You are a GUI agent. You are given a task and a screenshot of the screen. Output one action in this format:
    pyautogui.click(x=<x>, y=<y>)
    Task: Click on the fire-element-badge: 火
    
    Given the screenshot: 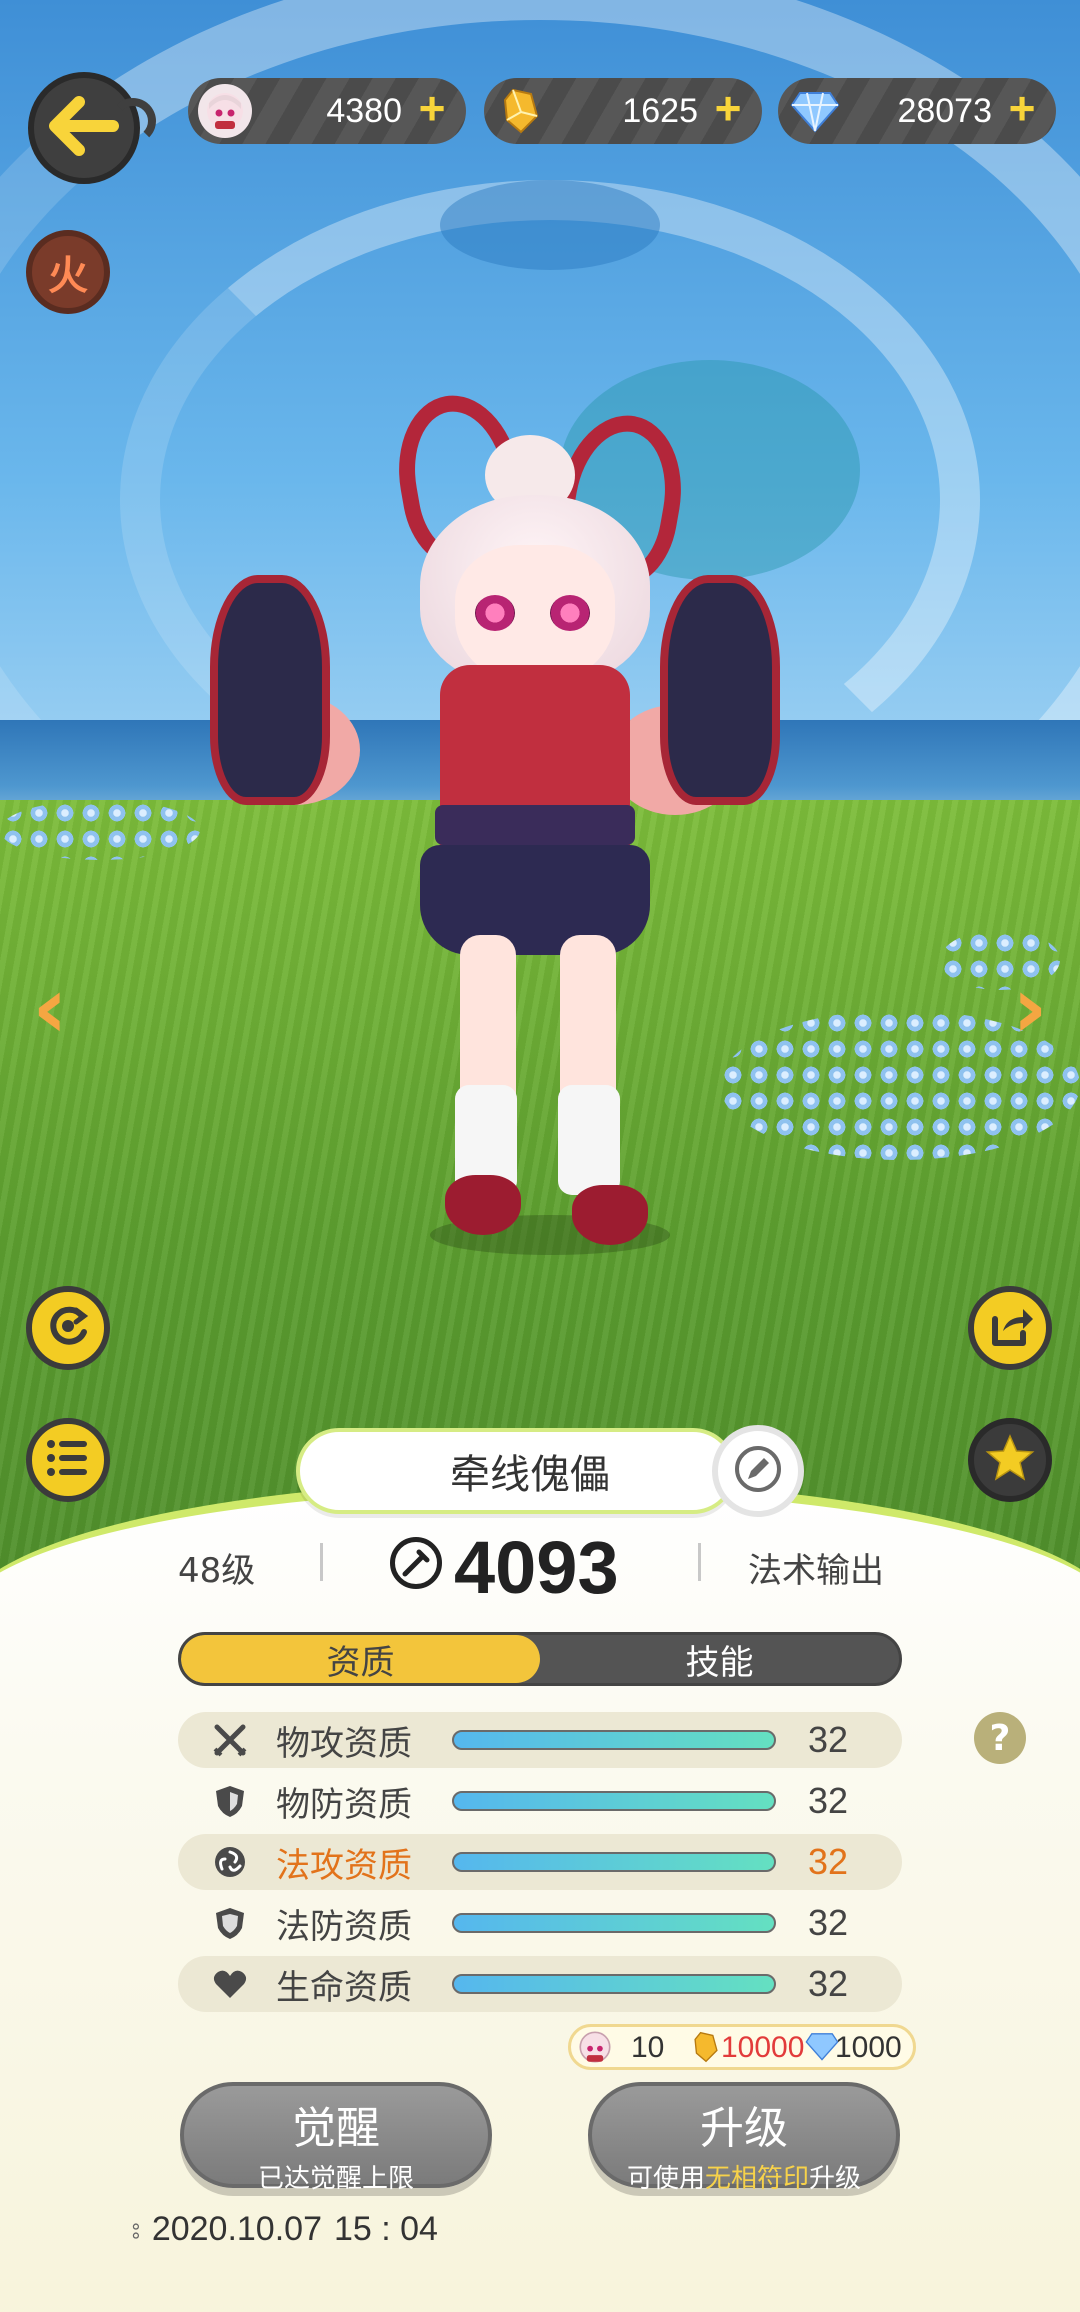 What is the action you would take?
    pyautogui.click(x=68, y=272)
    